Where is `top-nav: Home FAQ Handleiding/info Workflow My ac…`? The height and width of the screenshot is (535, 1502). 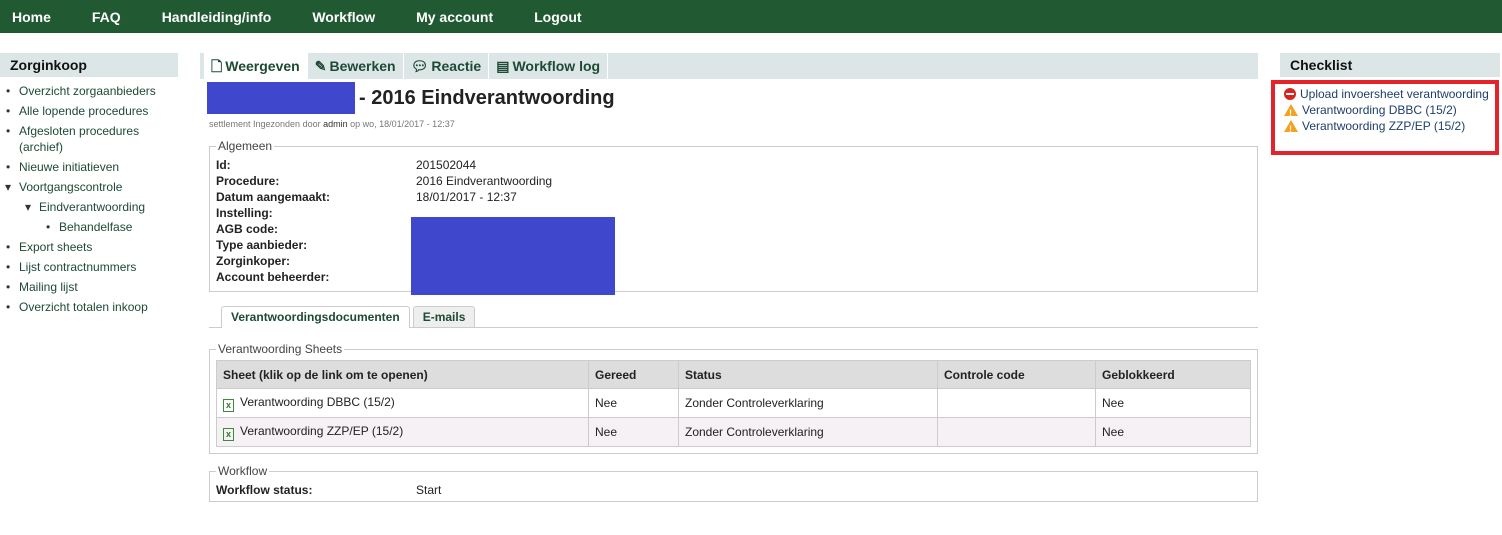
top-nav: Home FAQ Handleiding/info Workflow My ac… is located at coordinates (751, 16).